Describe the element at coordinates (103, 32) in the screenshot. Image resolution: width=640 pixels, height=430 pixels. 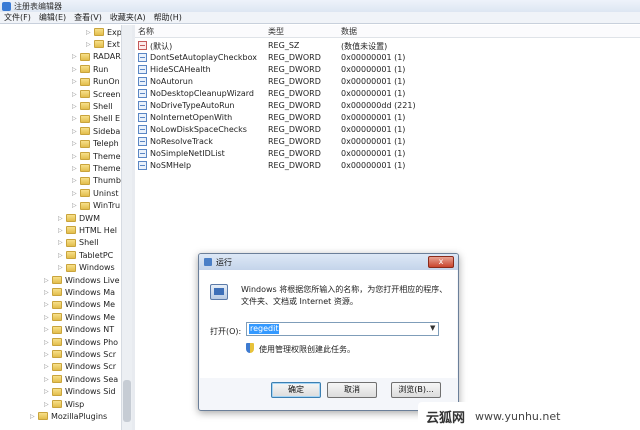
I see `tree-item: ▷ Exp` at that location.